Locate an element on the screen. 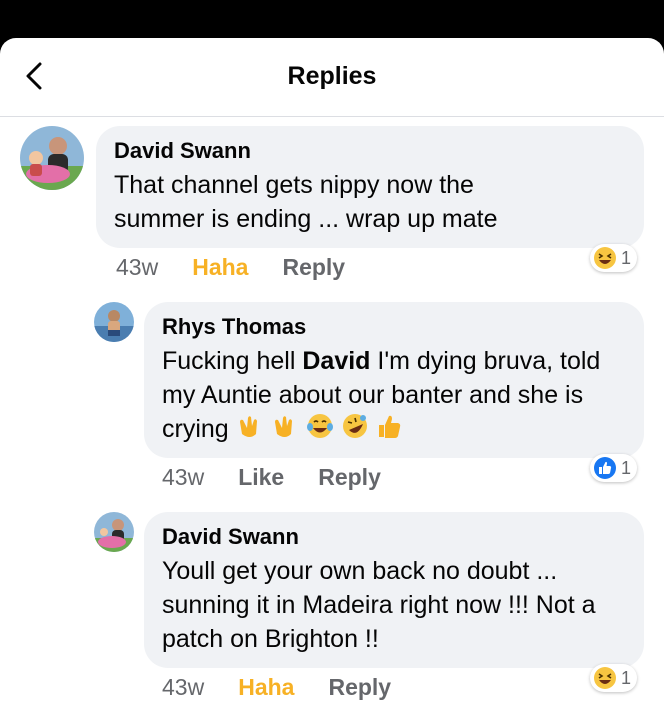 Image resolution: width=664 pixels, height=720 pixels. page-title: Replies is located at coordinates (332, 76).